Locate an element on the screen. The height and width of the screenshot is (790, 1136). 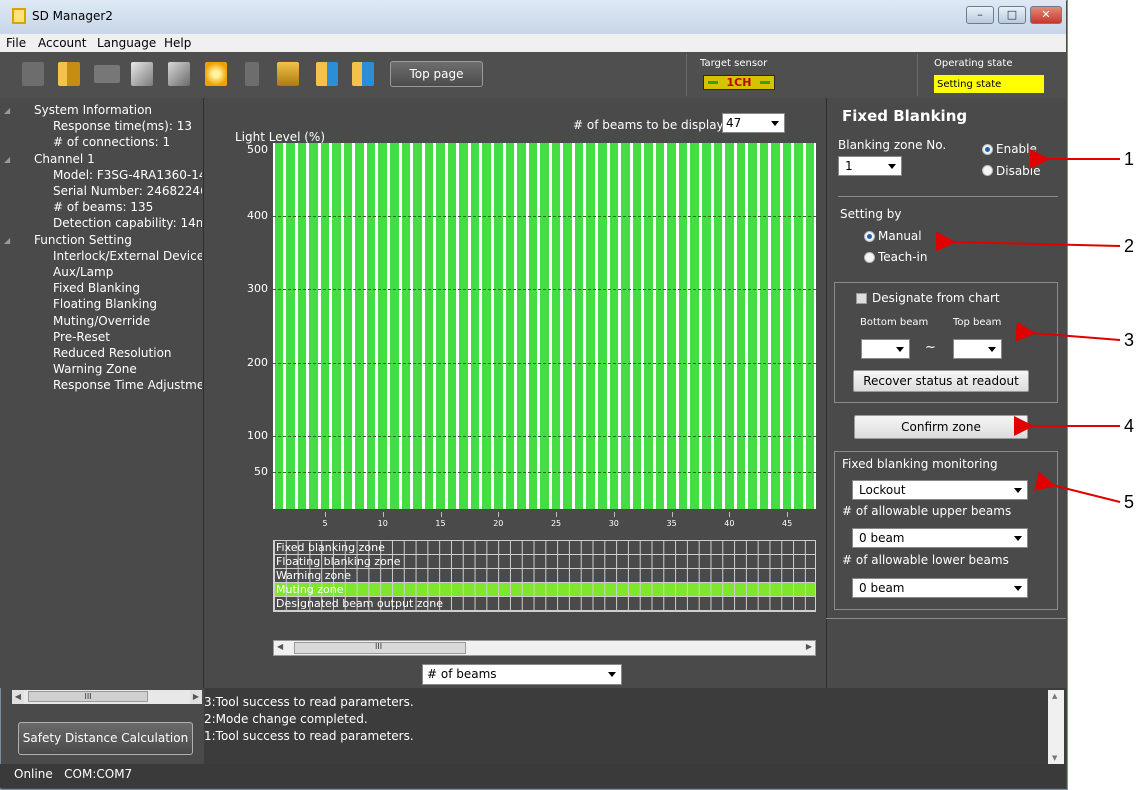
zone-row: Floating blanking zone is located at coordinates (544, 562).